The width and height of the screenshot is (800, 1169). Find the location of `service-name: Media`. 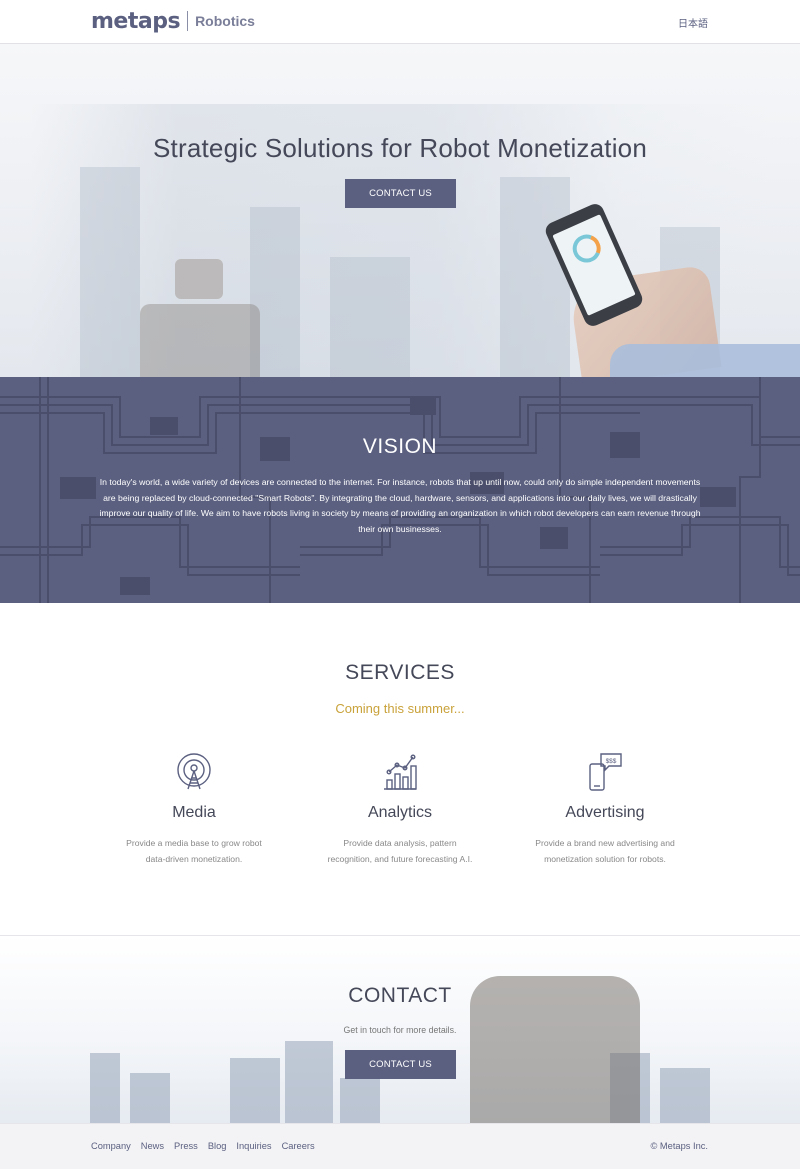

service-name: Media is located at coordinates (194, 812).